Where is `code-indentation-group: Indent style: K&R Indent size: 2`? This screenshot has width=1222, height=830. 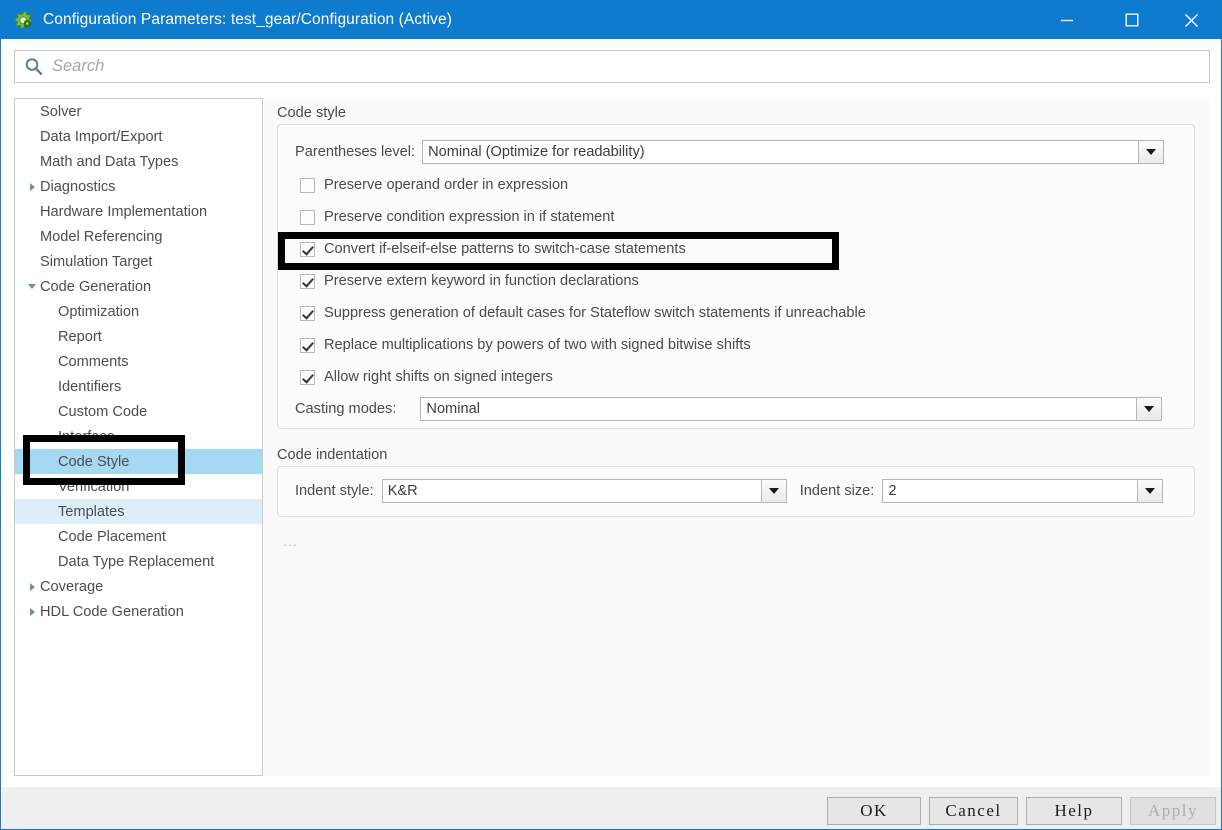
code-indentation-group: Indent style: K&R Indent size: 2 is located at coordinates (736, 491).